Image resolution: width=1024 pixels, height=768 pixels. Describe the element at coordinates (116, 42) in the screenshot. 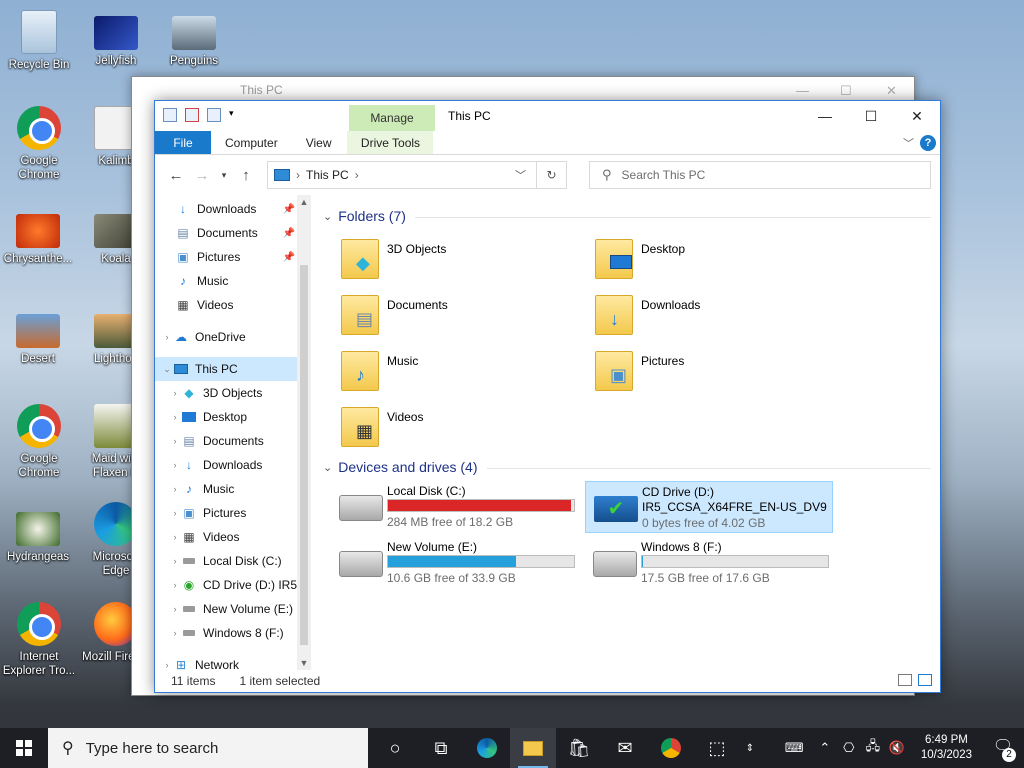

I see `desktop-icon-jellyfish: Jellyfish` at that location.